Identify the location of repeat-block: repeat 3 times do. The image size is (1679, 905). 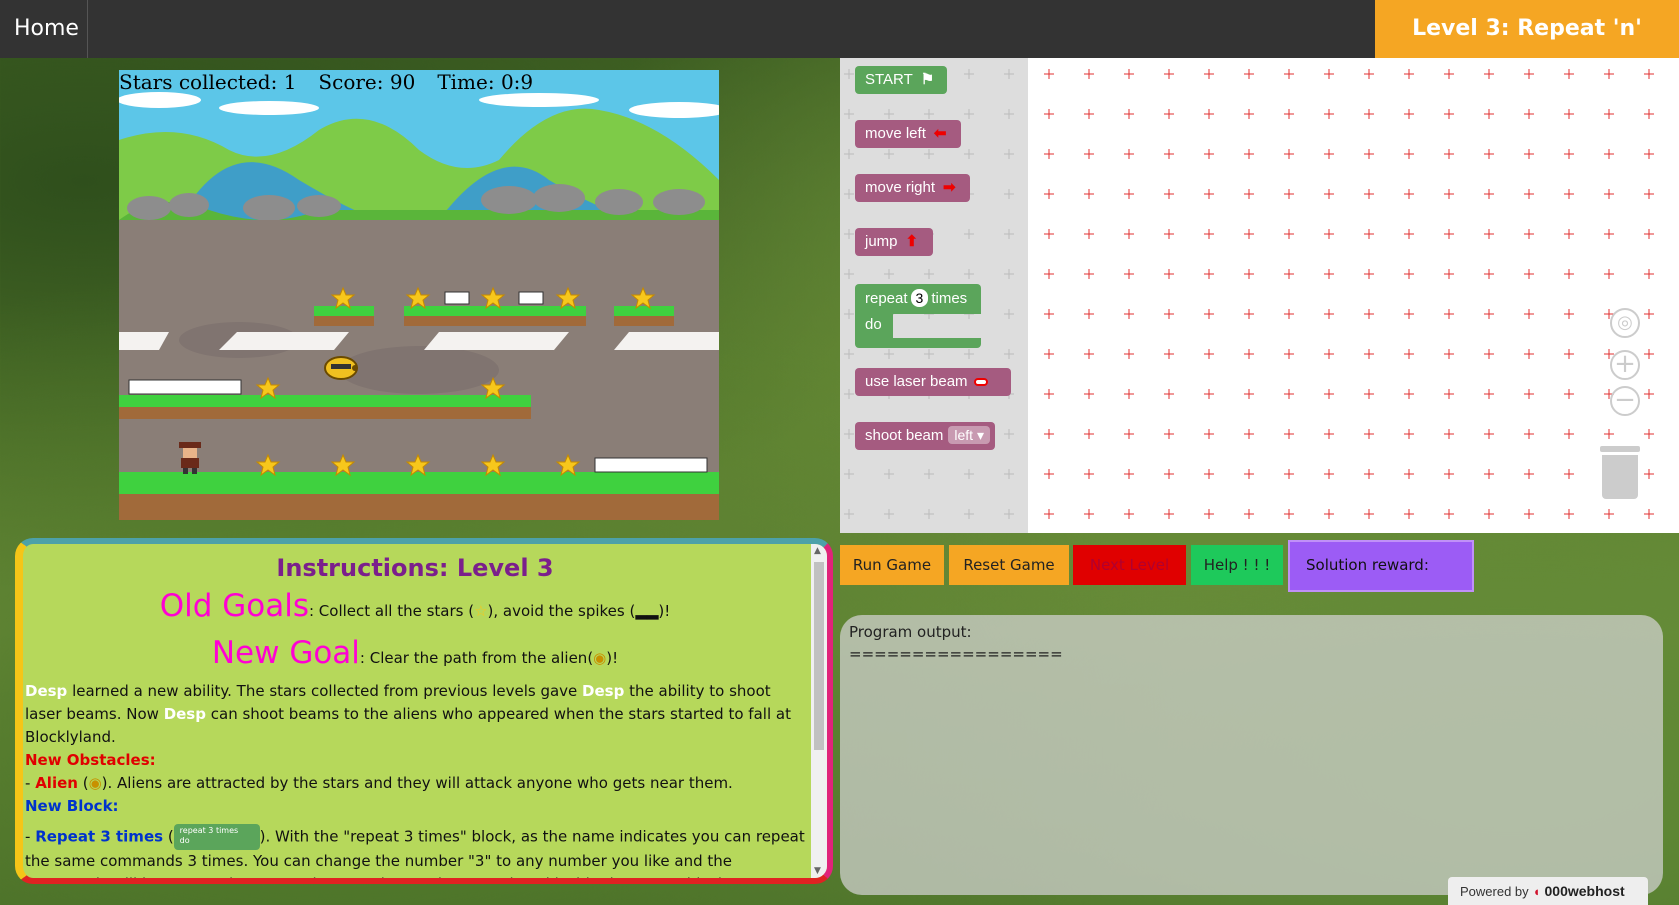
(918, 316).